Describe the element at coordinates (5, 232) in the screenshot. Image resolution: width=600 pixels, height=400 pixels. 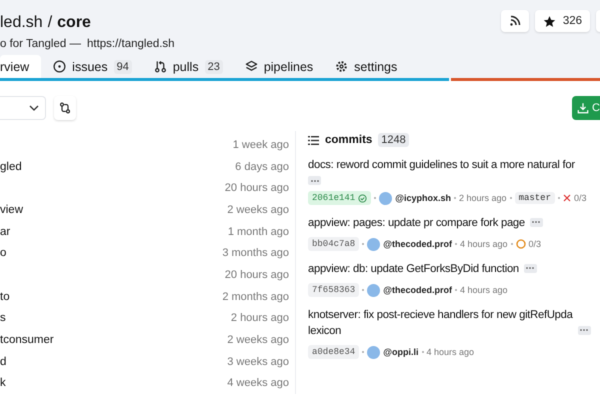
I see `file-name: ar` at that location.